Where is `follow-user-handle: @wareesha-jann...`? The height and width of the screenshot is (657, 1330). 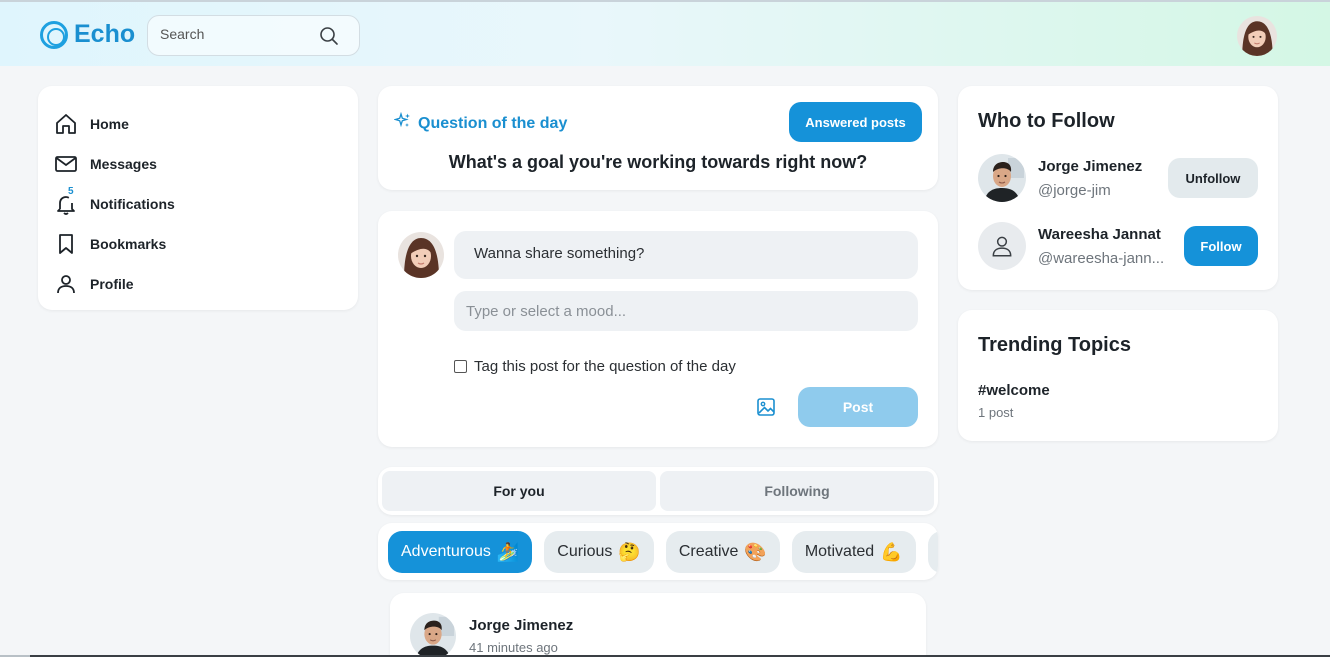
follow-user-handle: @wareesha-jann... is located at coordinates (1101, 258).